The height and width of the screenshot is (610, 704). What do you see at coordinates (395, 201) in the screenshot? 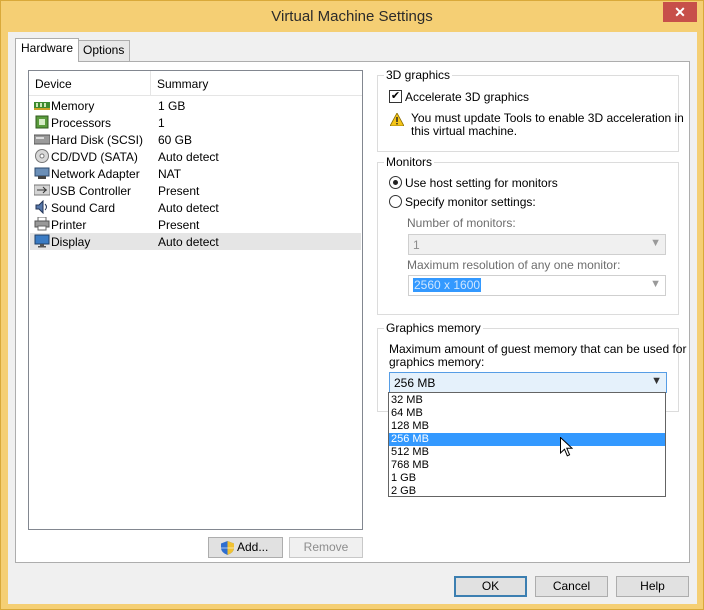
I see `specify-monitor-settings-radio` at bounding box center [395, 201].